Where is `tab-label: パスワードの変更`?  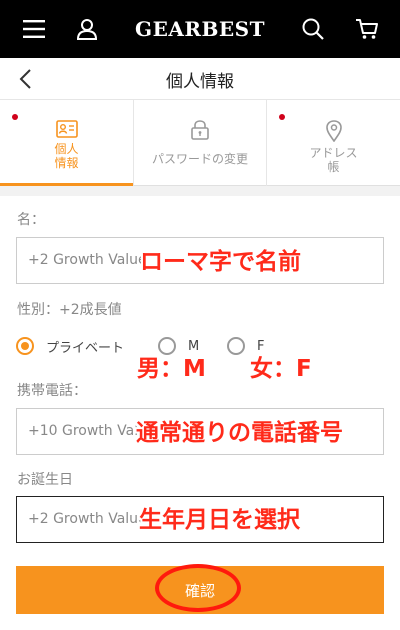
tab-label: パスワードの変更 is located at coordinates (199, 159).